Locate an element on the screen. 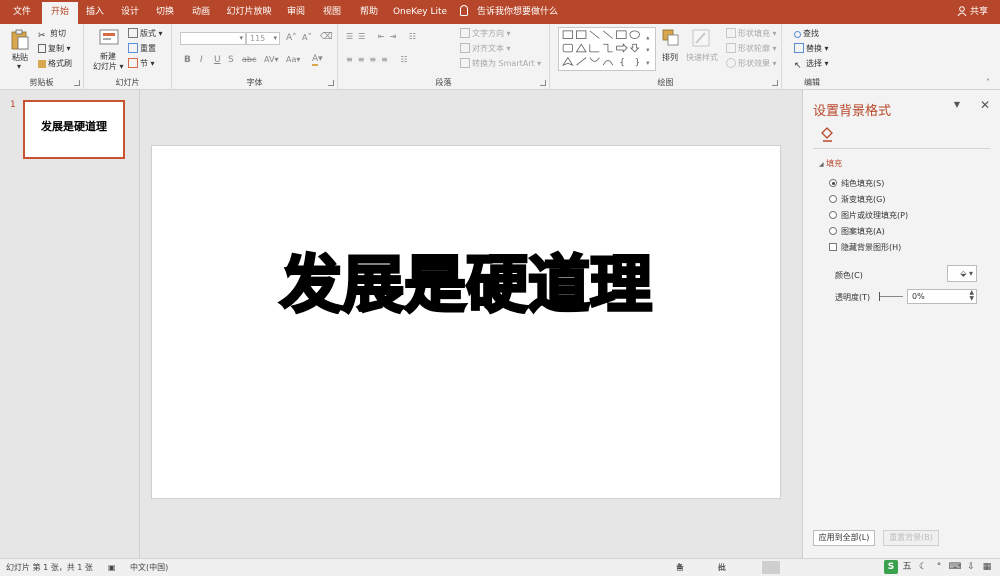  slideshow-view-button is located at coordinates (843, 567).